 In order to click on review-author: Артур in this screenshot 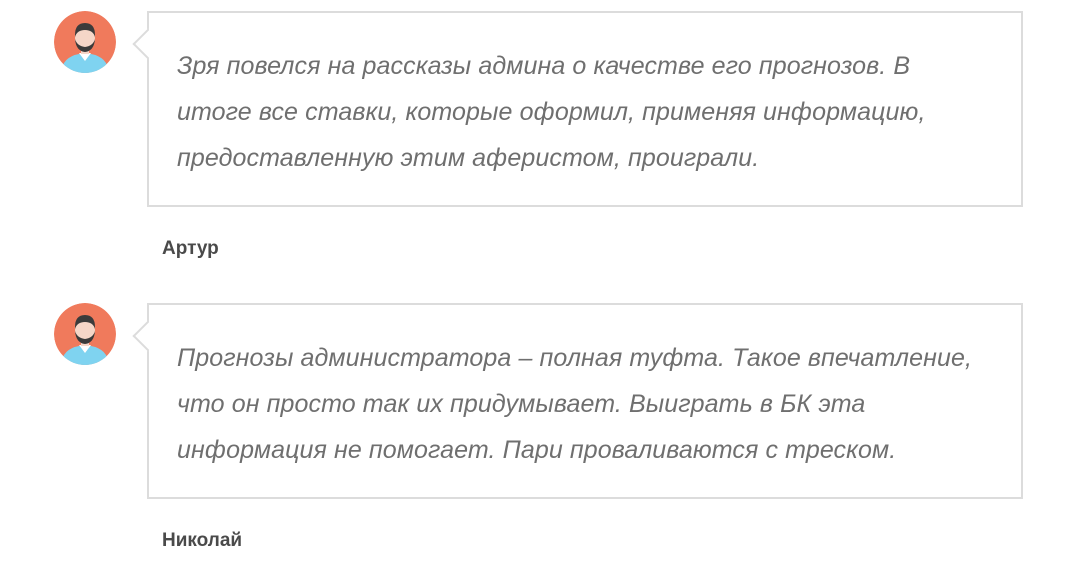, I will do `click(190, 248)`.